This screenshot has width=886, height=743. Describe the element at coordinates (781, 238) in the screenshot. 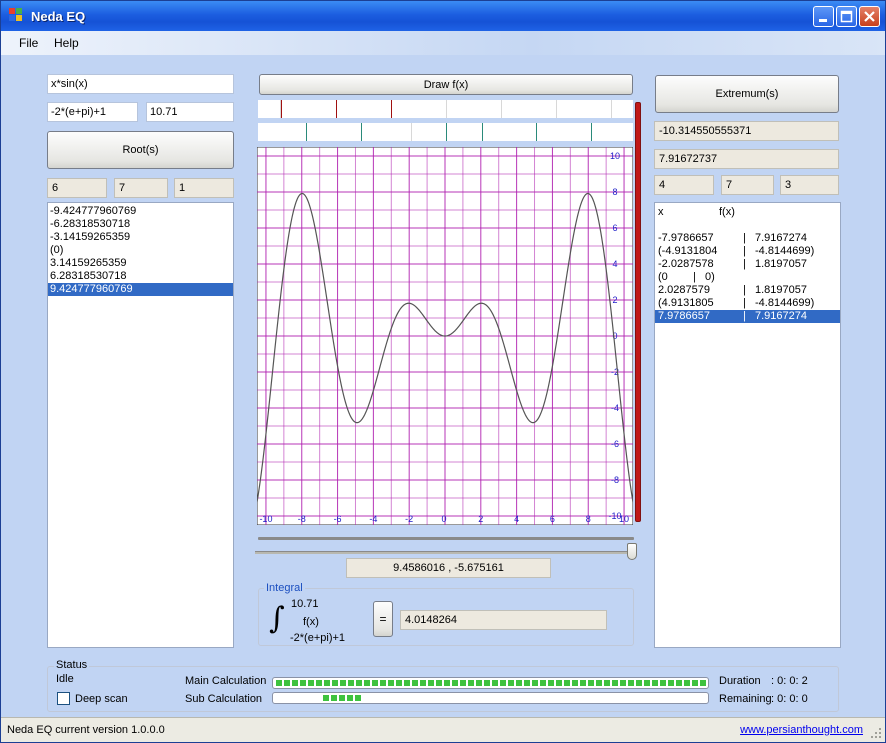

I see `extremum-fx-value: 7.9167274` at that location.